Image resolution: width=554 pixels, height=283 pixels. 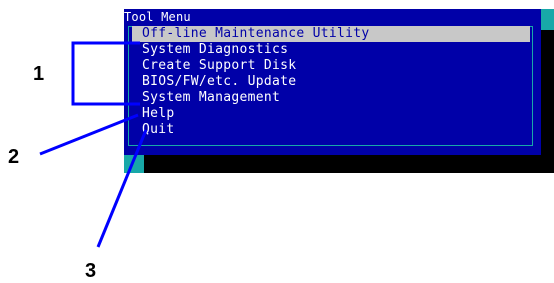 I want to click on callout-label-1: 1, so click(x=39, y=74).